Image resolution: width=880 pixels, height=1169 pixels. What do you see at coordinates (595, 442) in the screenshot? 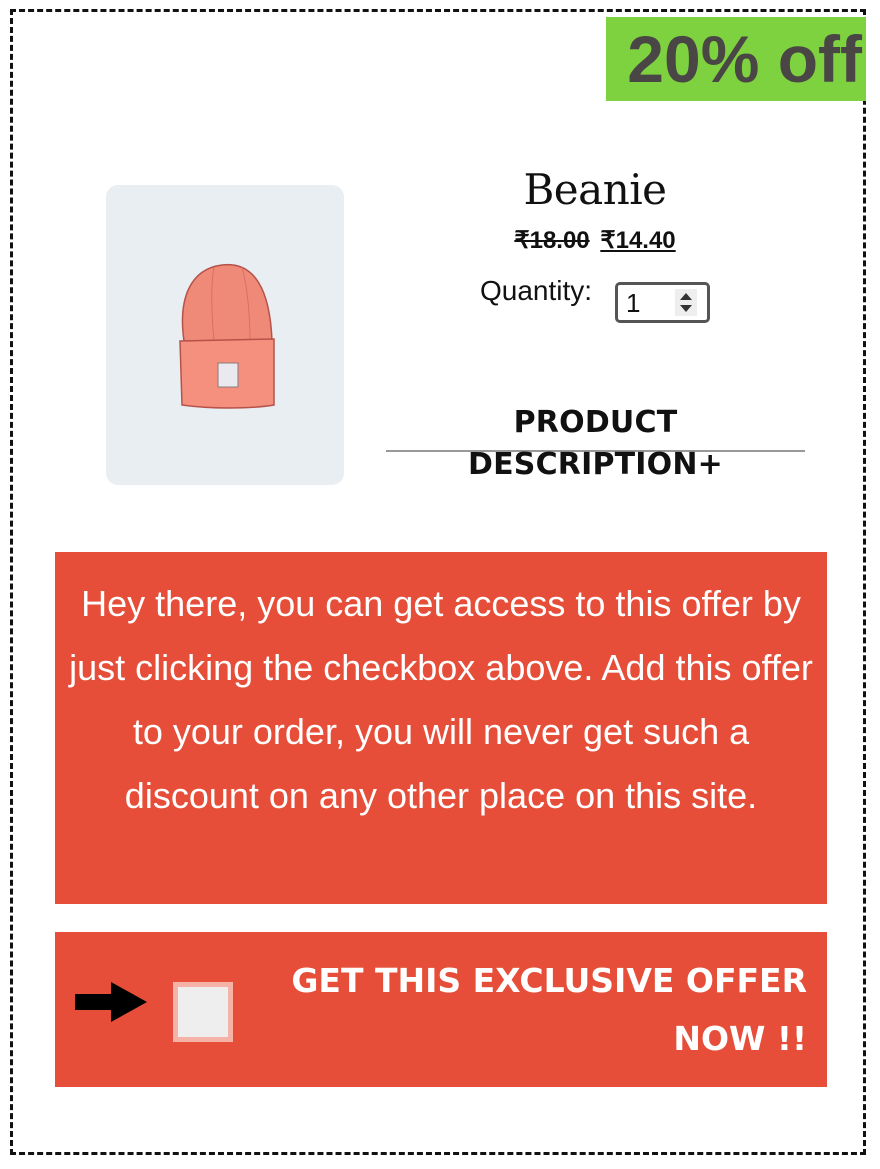
I see `product-description-toggle: PRODUCT DESCRIPTION+` at bounding box center [595, 442].